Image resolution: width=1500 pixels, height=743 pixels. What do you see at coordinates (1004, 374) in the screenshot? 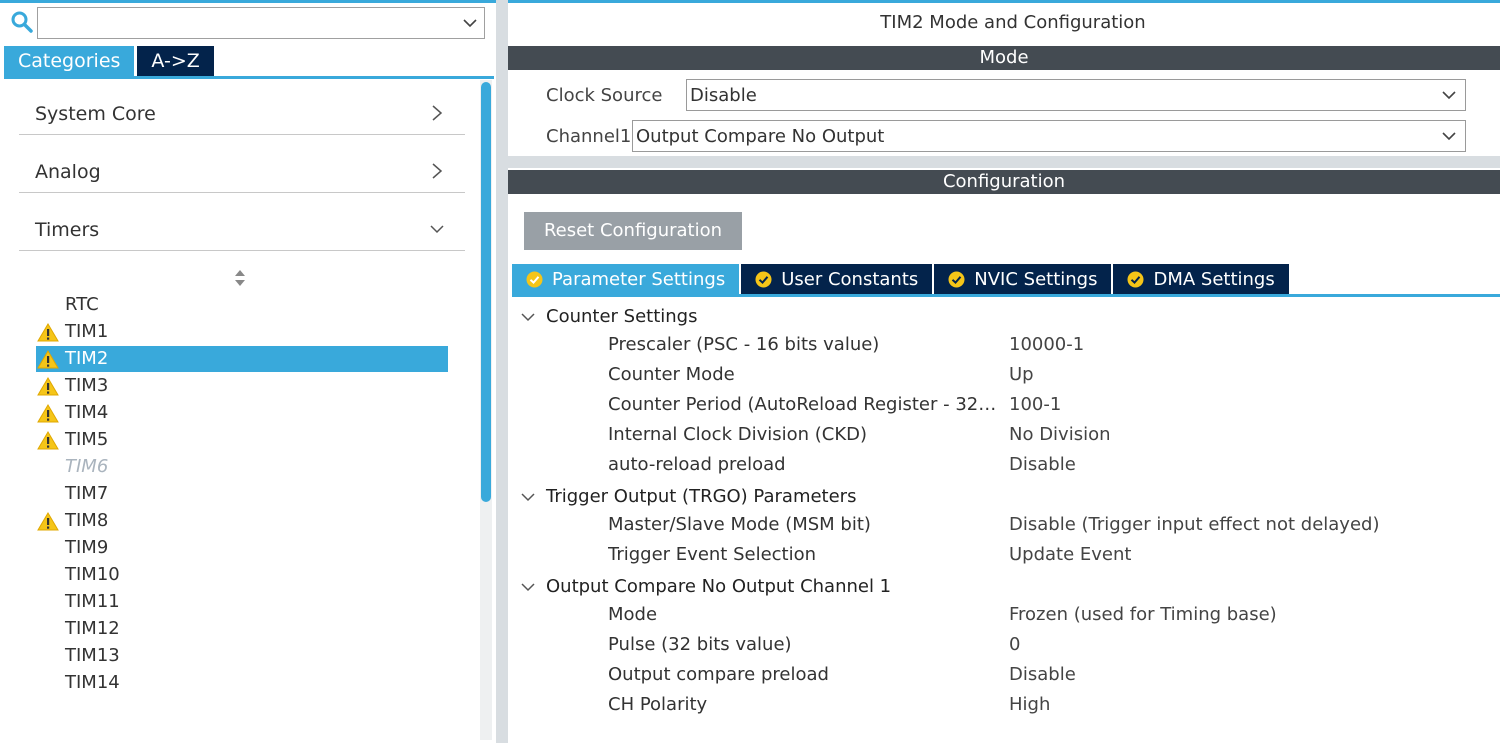
I see `param-row: Counter Mode Up` at bounding box center [1004, 374].